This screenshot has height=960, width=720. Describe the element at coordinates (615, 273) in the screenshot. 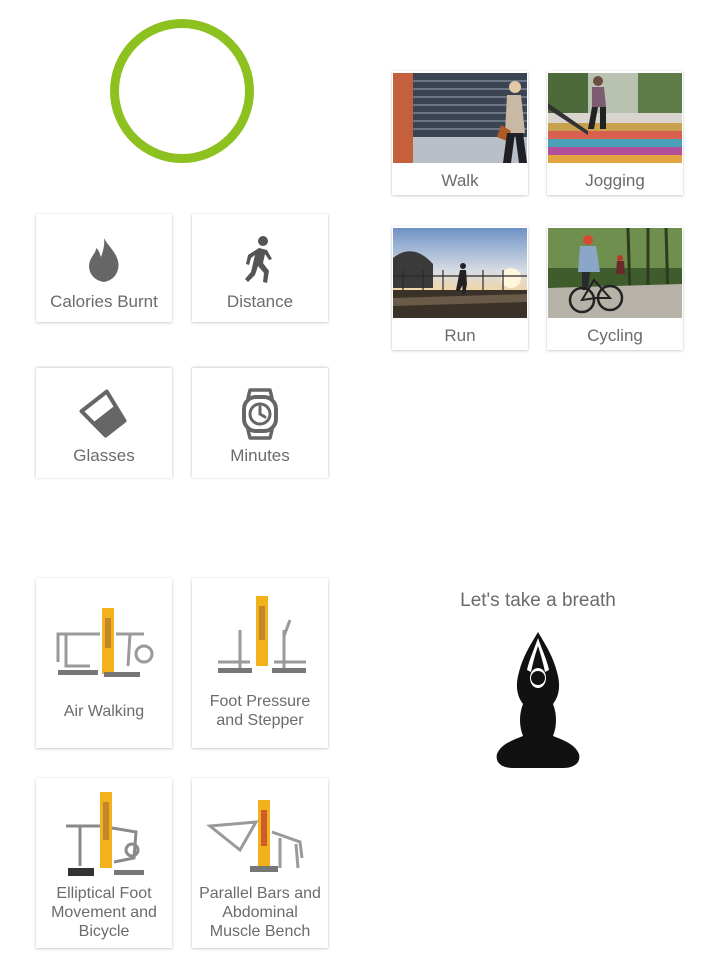

I see `cycling-photo` at that location.